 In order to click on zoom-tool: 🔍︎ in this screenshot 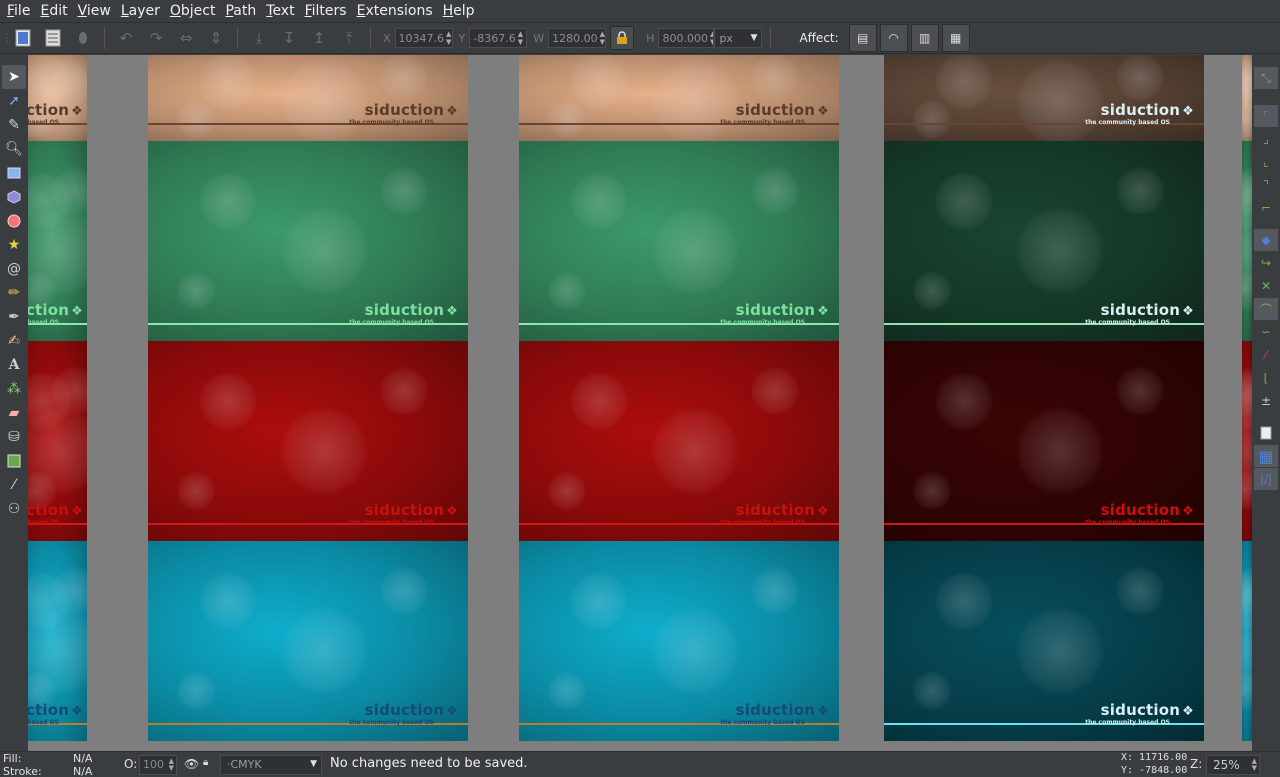, I will do `click(14, 149)`.